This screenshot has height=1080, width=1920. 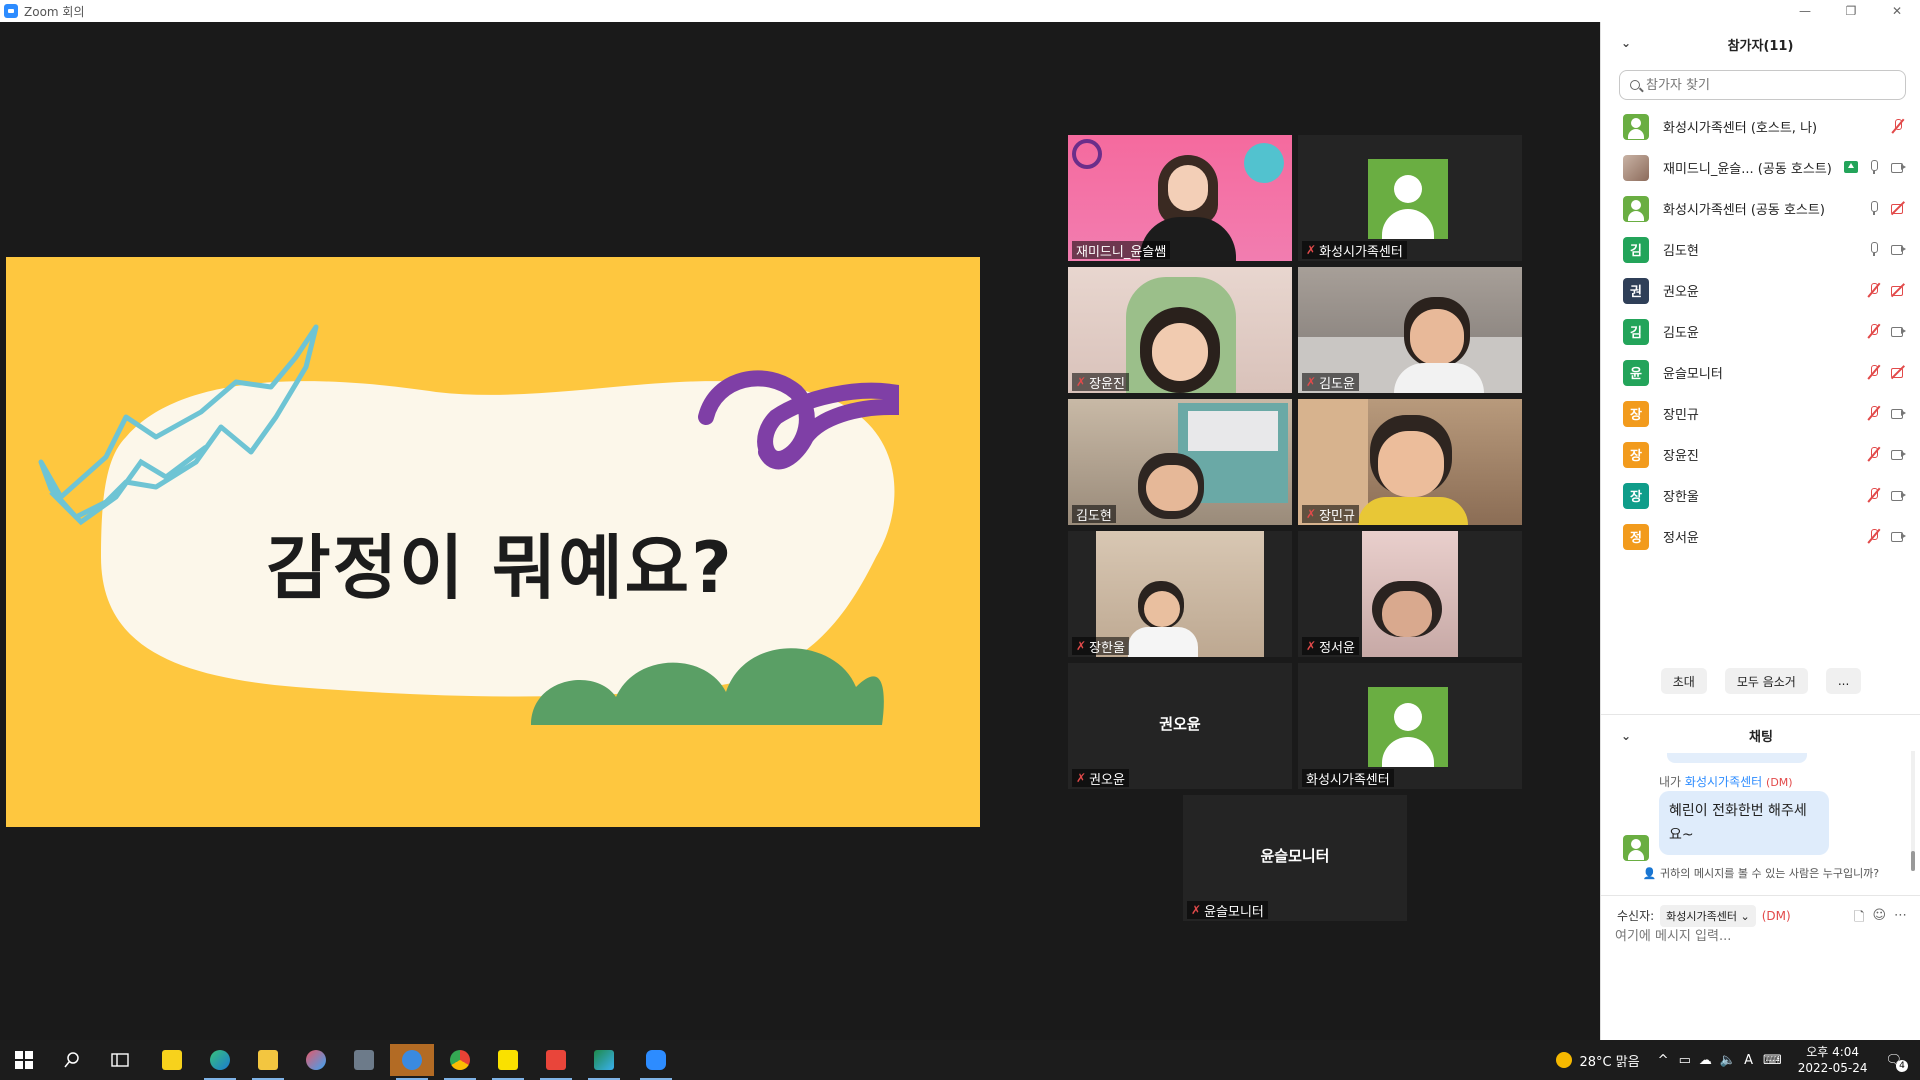 I want to click on sticky-notes-app, so click(x=172, y=1060).